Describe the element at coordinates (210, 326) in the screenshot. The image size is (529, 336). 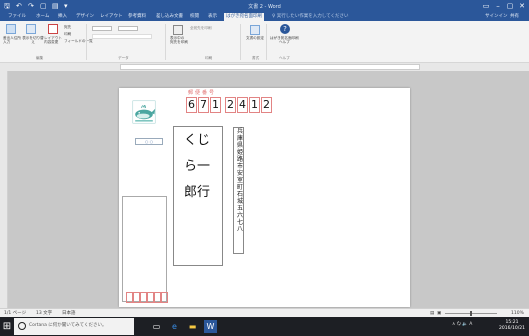
I see `word-icon: W` at that location.